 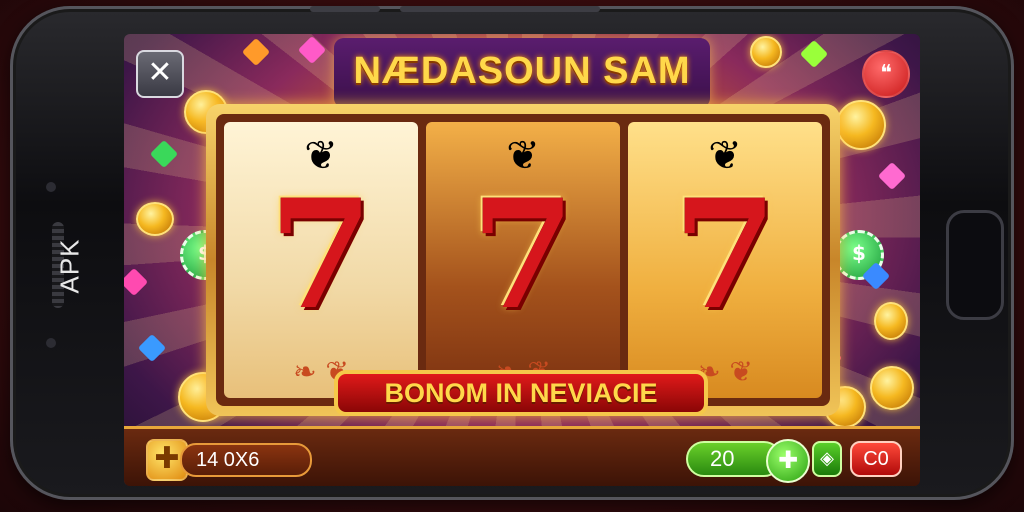 I want to click on auto-button: ◈, so click(x=827, y=459).